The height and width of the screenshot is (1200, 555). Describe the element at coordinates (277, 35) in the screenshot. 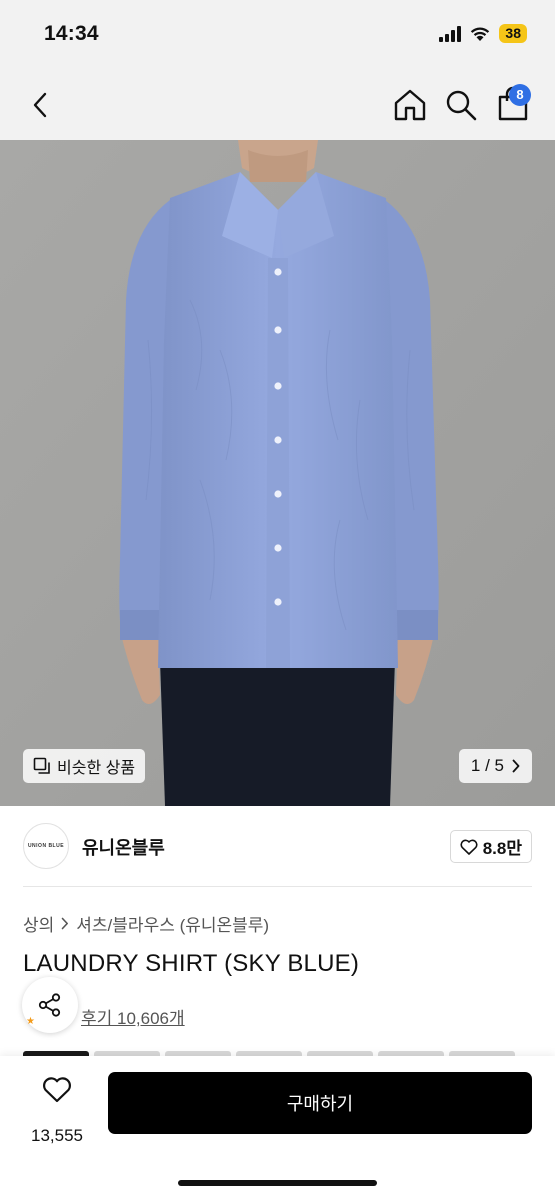

I see `status-bar: 14:34 38` at that location.